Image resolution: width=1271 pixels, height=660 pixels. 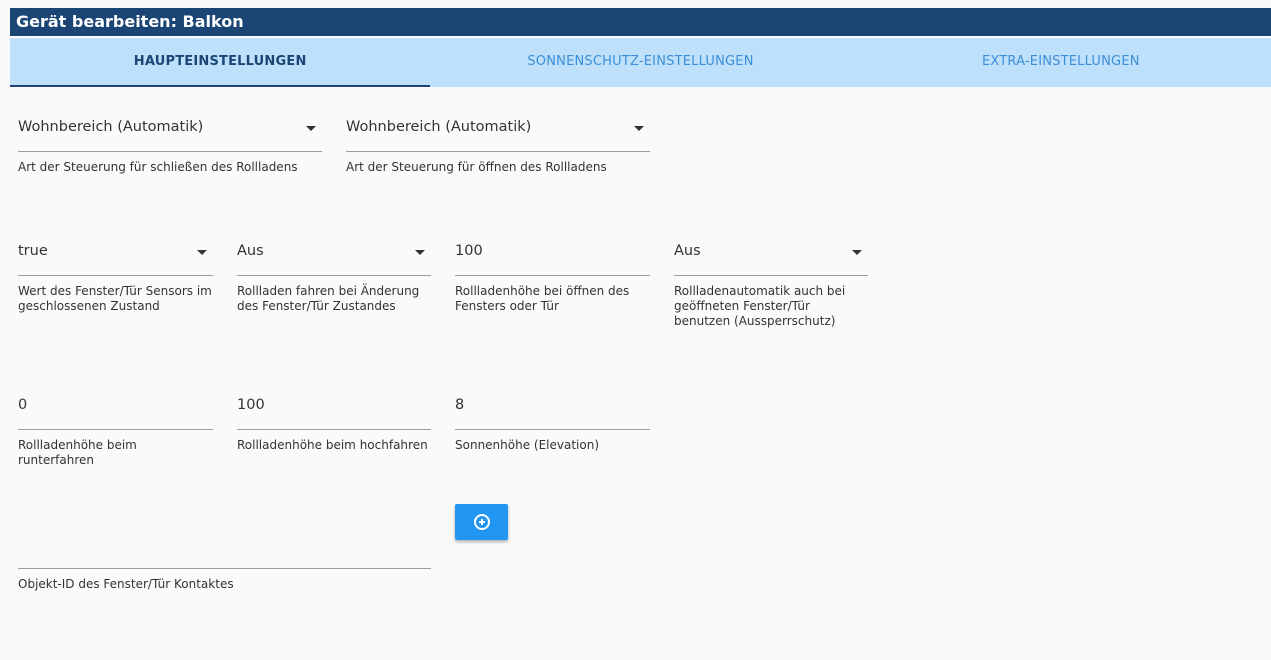 I want to click on open-control-value: Wohnbereich (Automatik), so click(x=439, y=127).